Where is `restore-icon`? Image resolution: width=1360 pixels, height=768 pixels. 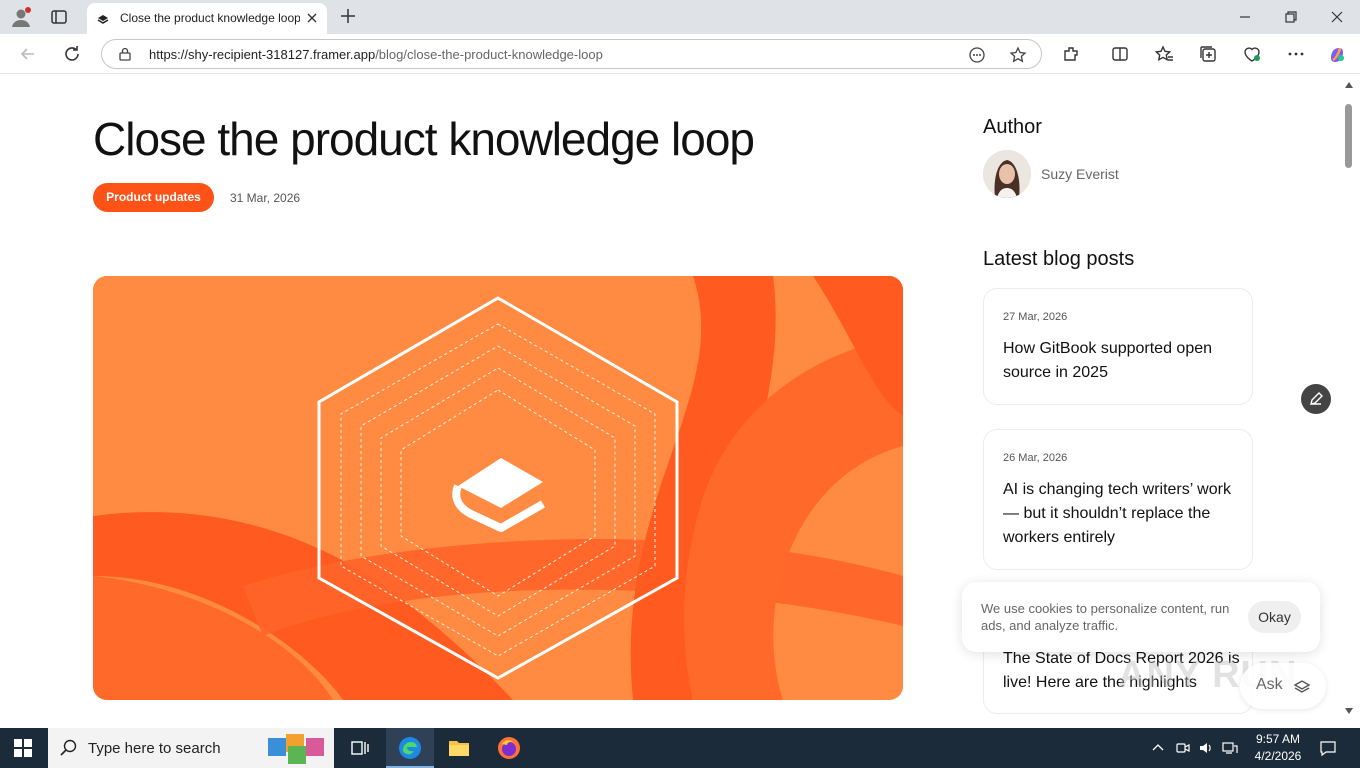 restore-icon is located at coordinates (1291, 17).